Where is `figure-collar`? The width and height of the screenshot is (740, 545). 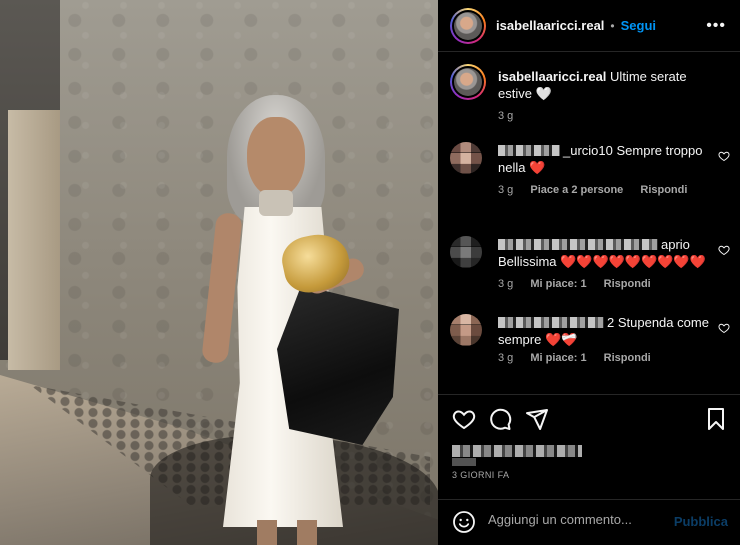 figure-collar is located at coordinates (276, 203).